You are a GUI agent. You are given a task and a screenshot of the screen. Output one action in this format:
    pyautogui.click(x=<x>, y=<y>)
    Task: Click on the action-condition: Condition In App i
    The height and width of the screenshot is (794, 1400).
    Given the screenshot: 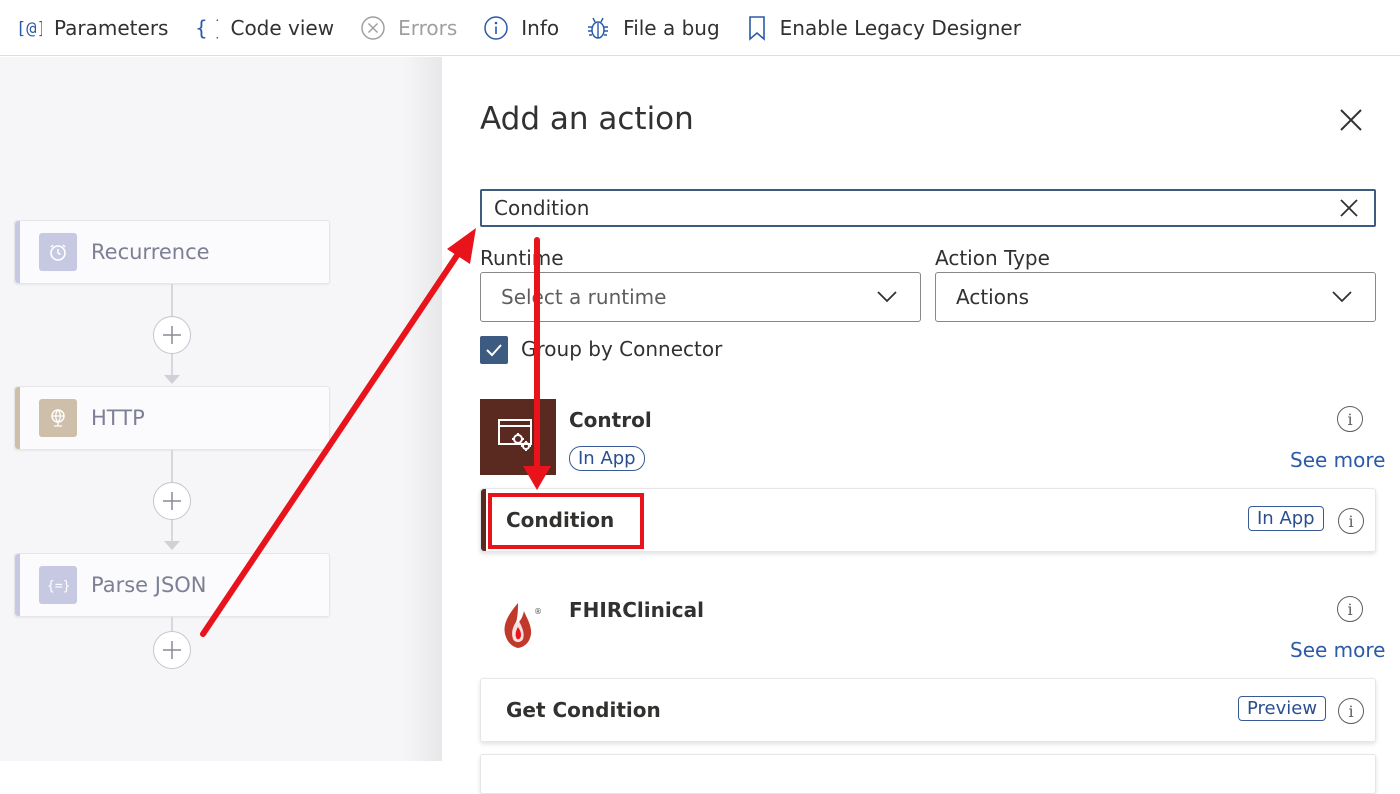 What is the action you would take?
    pyautogui.click(x=928, y=520)
    